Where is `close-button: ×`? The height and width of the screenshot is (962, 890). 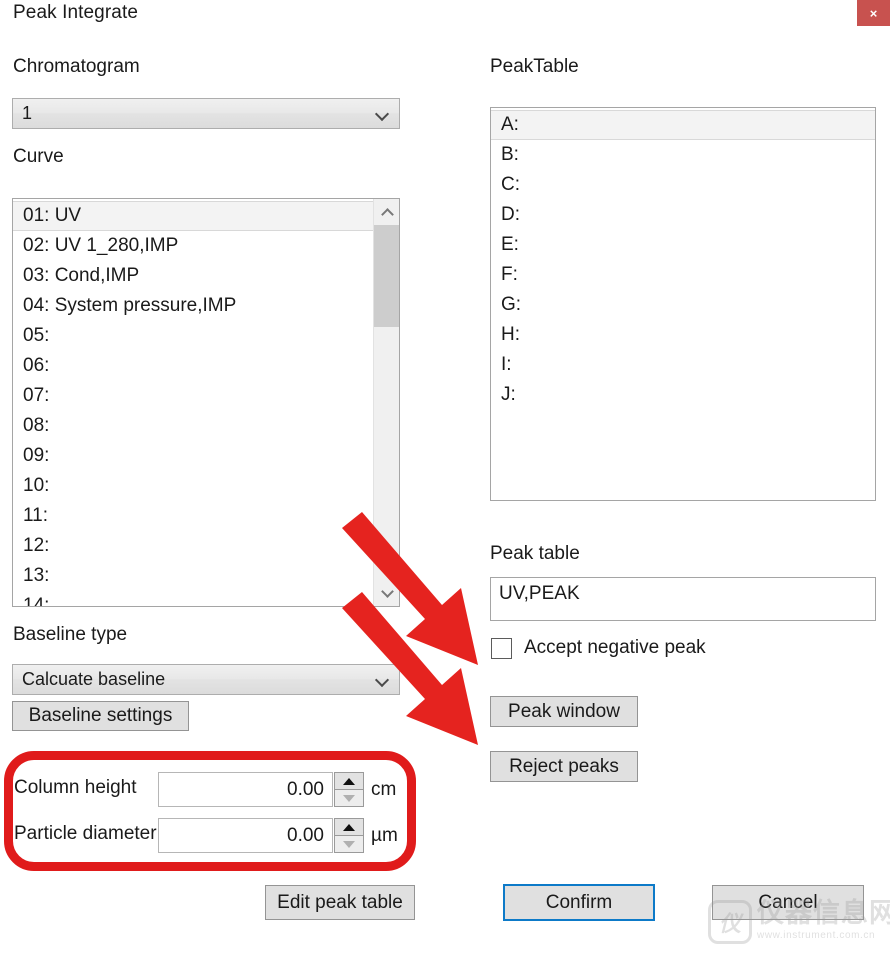 close-button: × is located at coordinates (873, 13).